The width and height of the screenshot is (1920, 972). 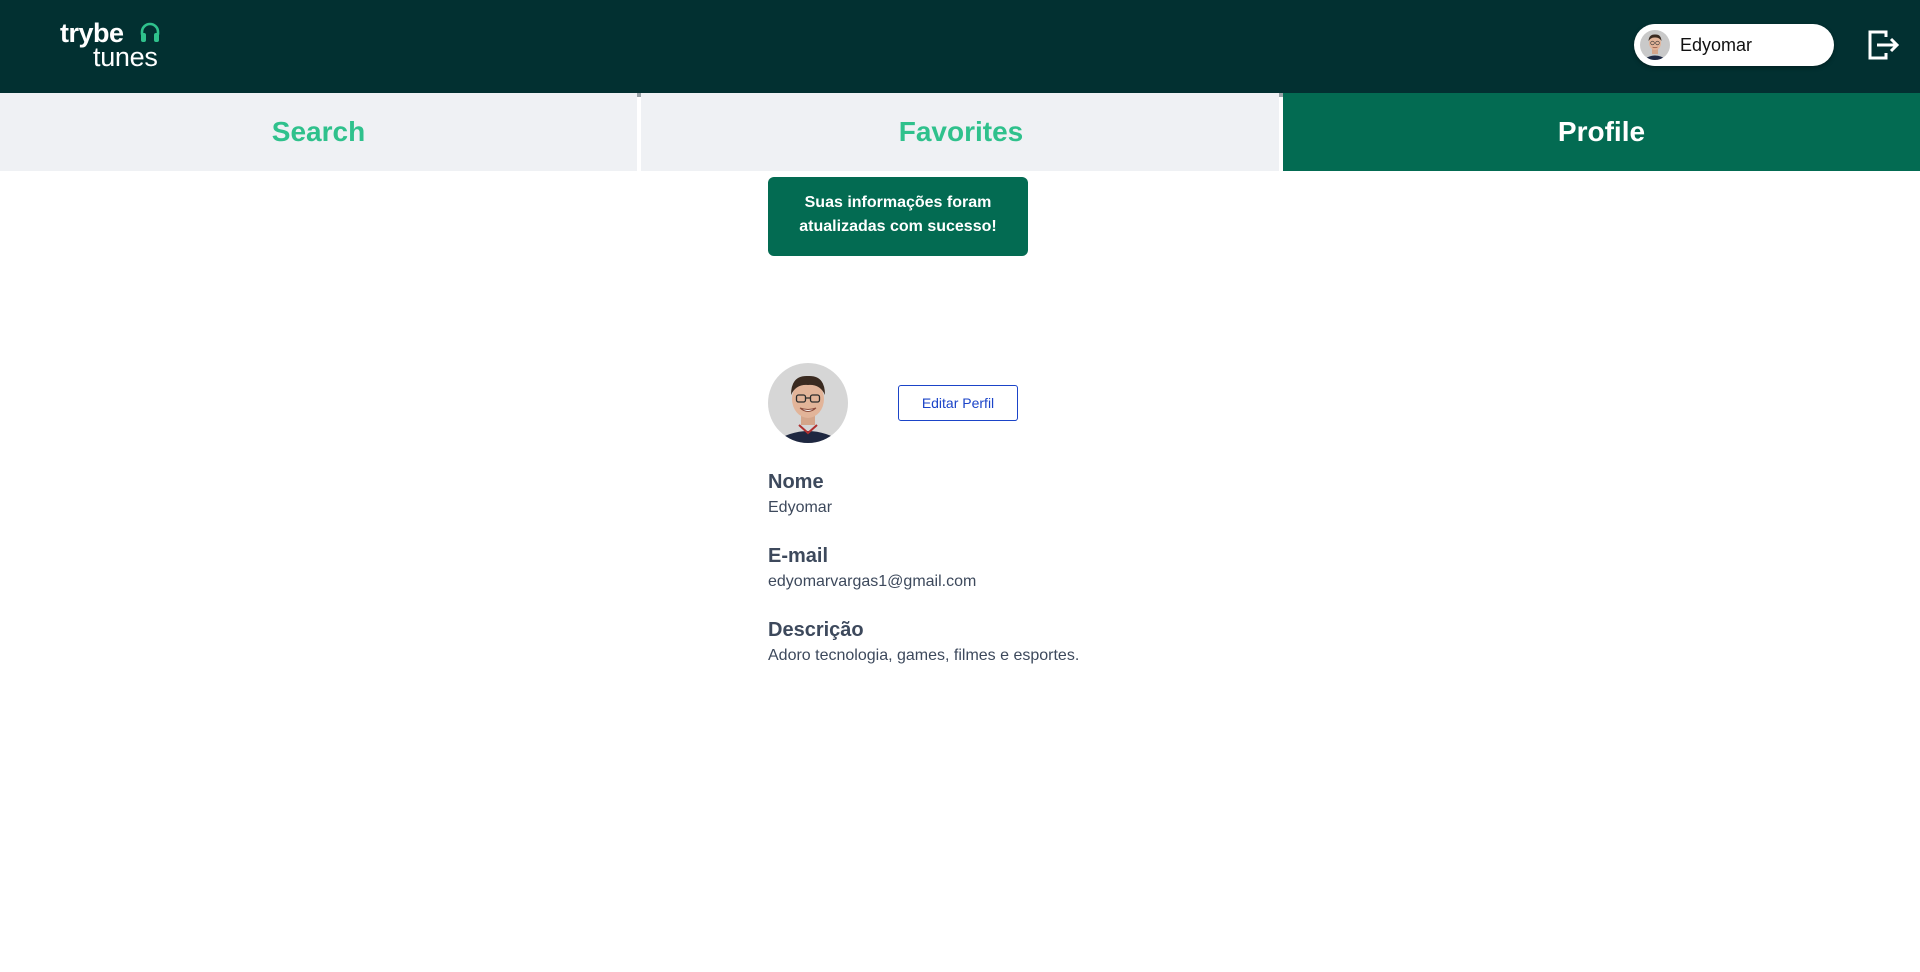 I want to click on top-header: trybe tunes Edyomar, so click(x=960, y=46).